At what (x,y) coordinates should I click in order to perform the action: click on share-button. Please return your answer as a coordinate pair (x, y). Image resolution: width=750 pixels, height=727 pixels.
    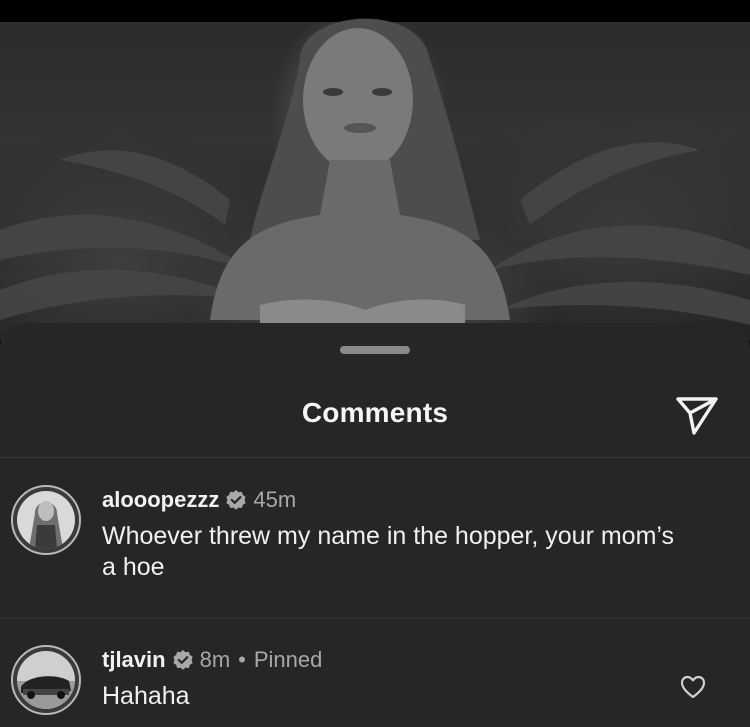
    Looking at the image, I should click on (697, 415).